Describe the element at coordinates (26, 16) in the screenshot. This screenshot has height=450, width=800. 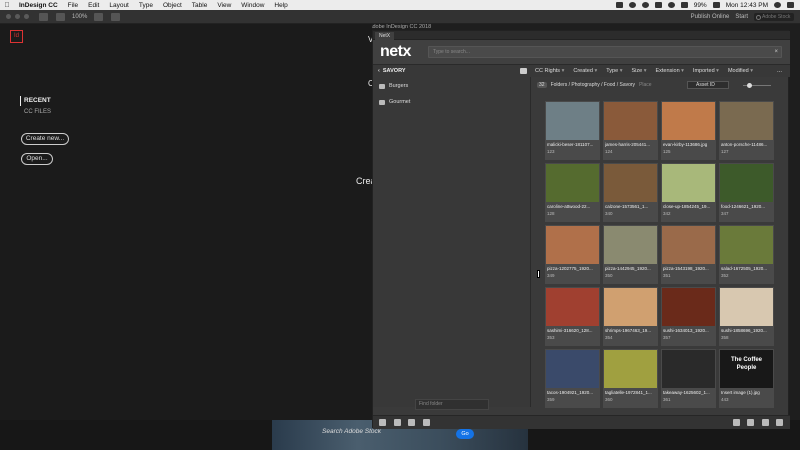
I see `zoom-window-button` at that location.